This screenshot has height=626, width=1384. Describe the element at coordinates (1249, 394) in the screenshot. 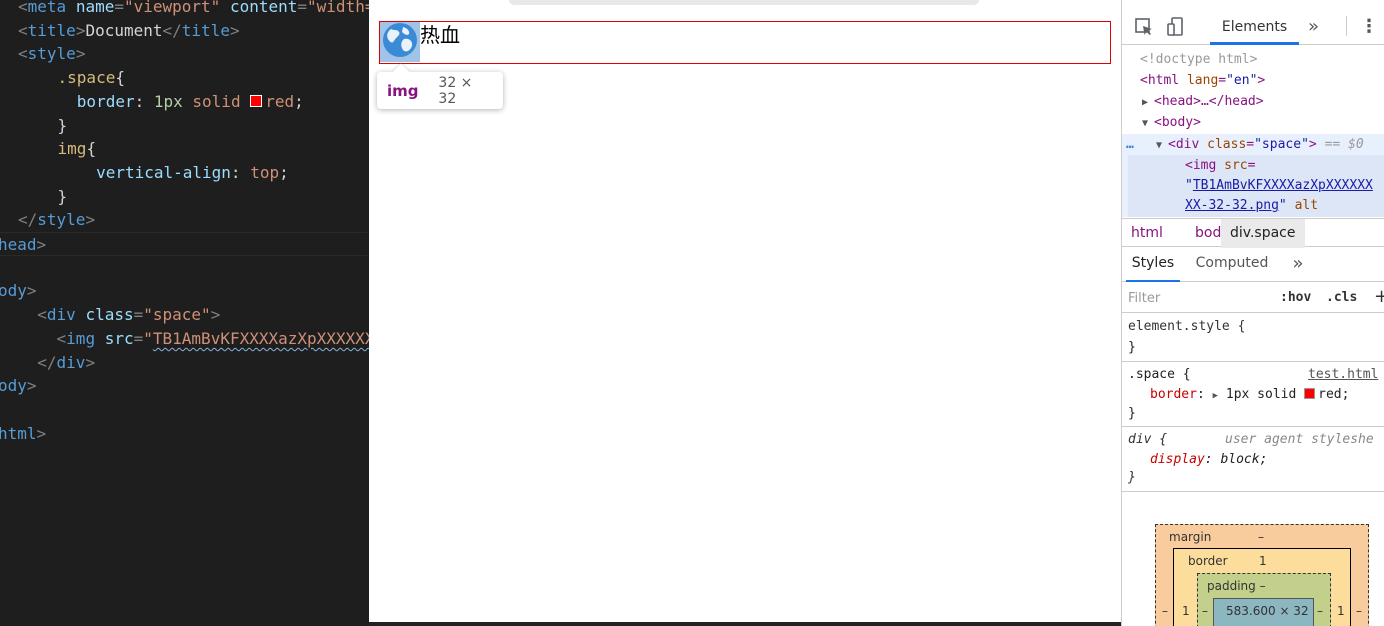

I see `border-declaration: border: ▶ 1px solid red;` at that location.